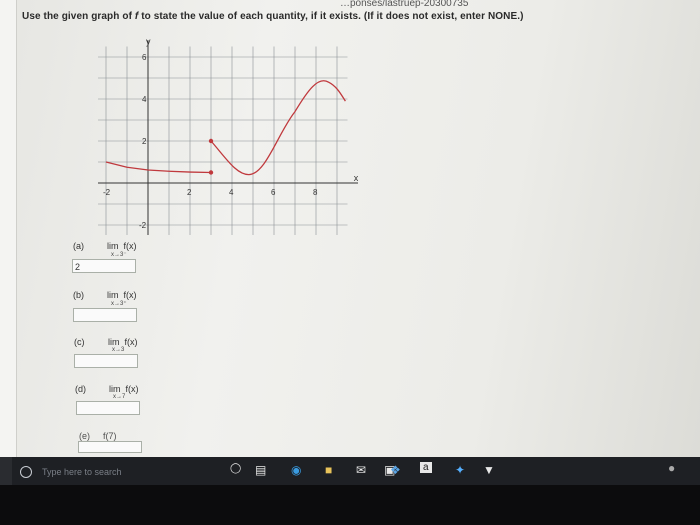  I want to click on part-a-limit: lim f(x), so click(122, 246).